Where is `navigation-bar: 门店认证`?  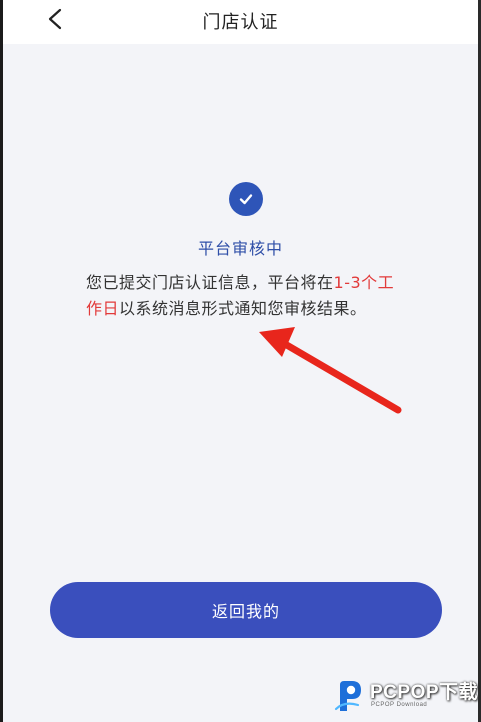 navigation-bar: 门店认证 is located at coordinates (240, 22).